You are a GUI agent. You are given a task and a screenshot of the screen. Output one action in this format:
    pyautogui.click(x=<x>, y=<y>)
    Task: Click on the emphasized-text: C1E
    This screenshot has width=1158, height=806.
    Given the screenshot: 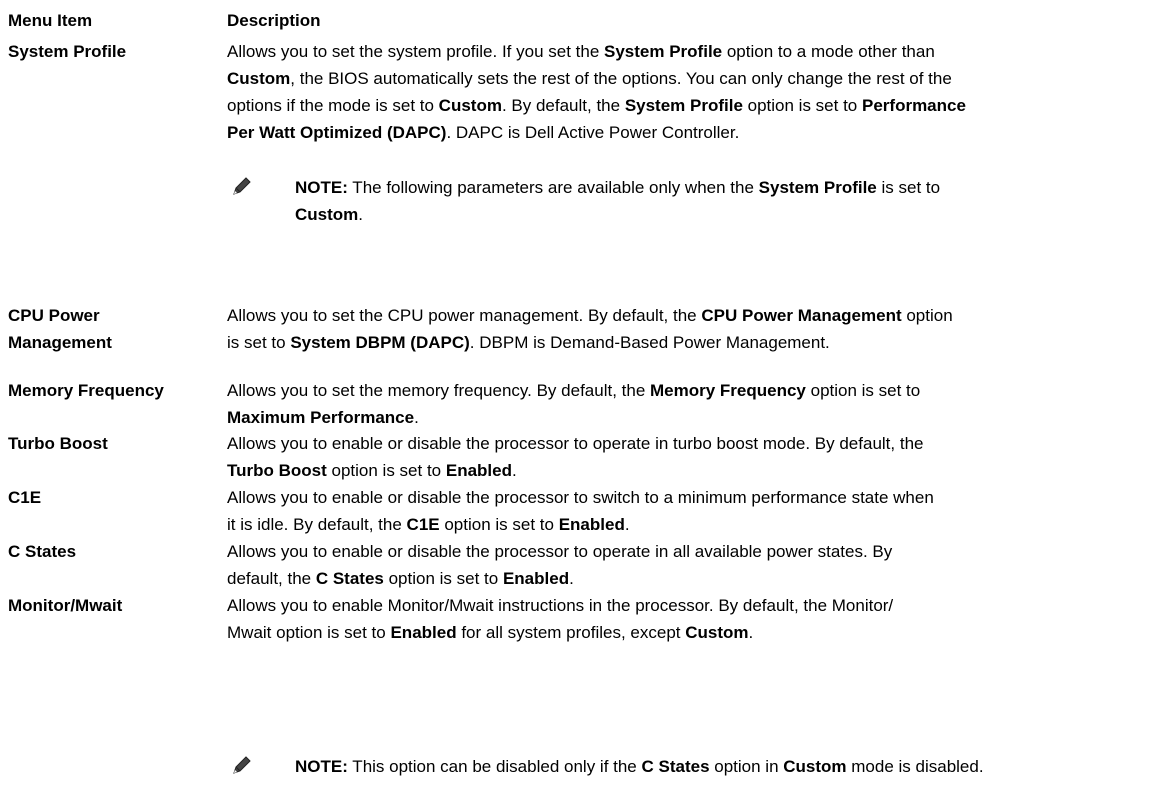 What is the action you would take?
    pyautogui.click(x=423, y=524)
    